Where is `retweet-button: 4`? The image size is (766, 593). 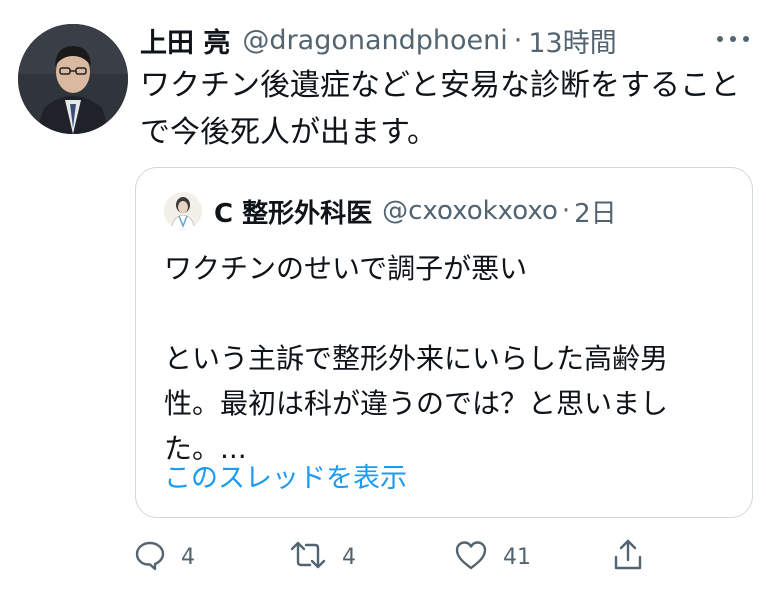
retweet-button: 4 is located at coordinates (322, 557).